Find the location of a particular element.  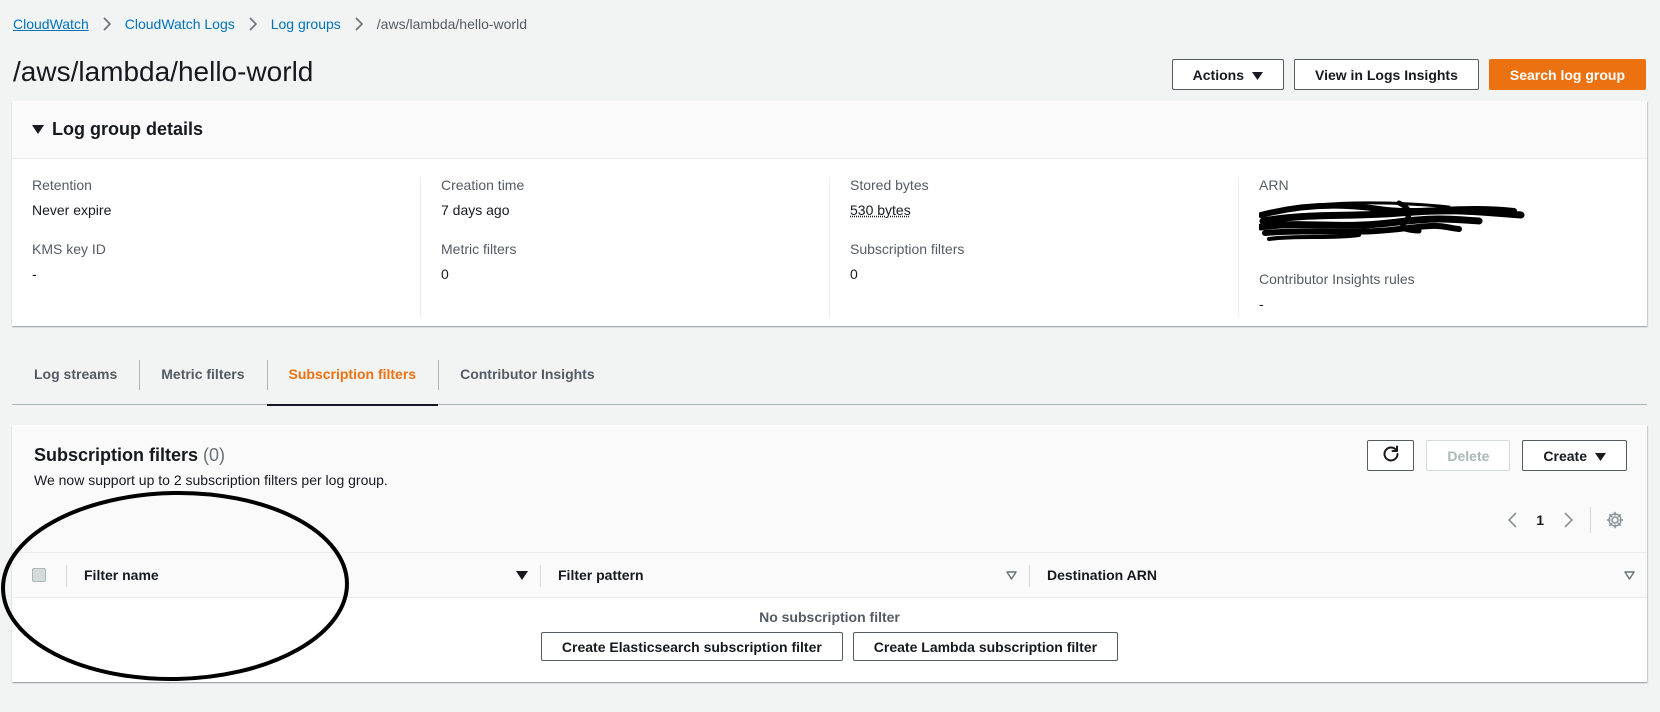

breadcrumb-cloudwatch: CloudWatch is located at coordinates (51, 24).